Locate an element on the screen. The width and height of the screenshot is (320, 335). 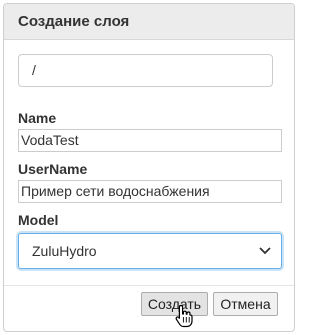
username-label: UserName is located at coordinates (53, 169).